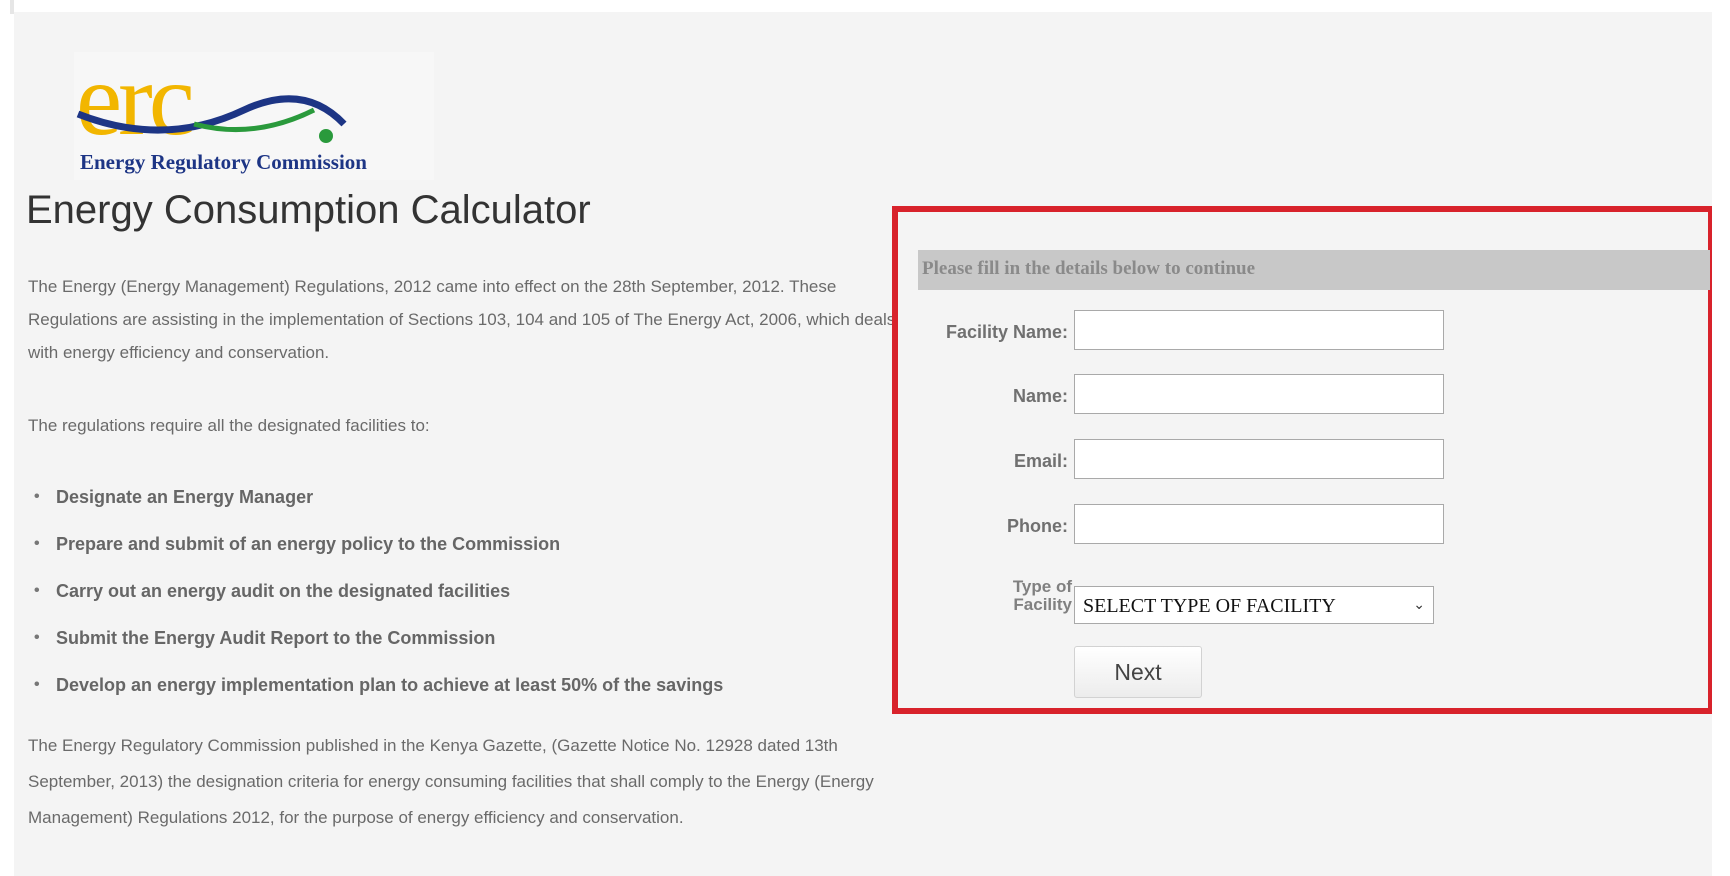 Image resolution: width=1730 pixels, height=876 pixels. I want to click on svg-text: erc, so click(134, 102).